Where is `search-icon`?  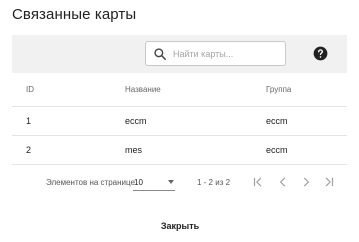
search-icon is located at coordinates (160, 54).